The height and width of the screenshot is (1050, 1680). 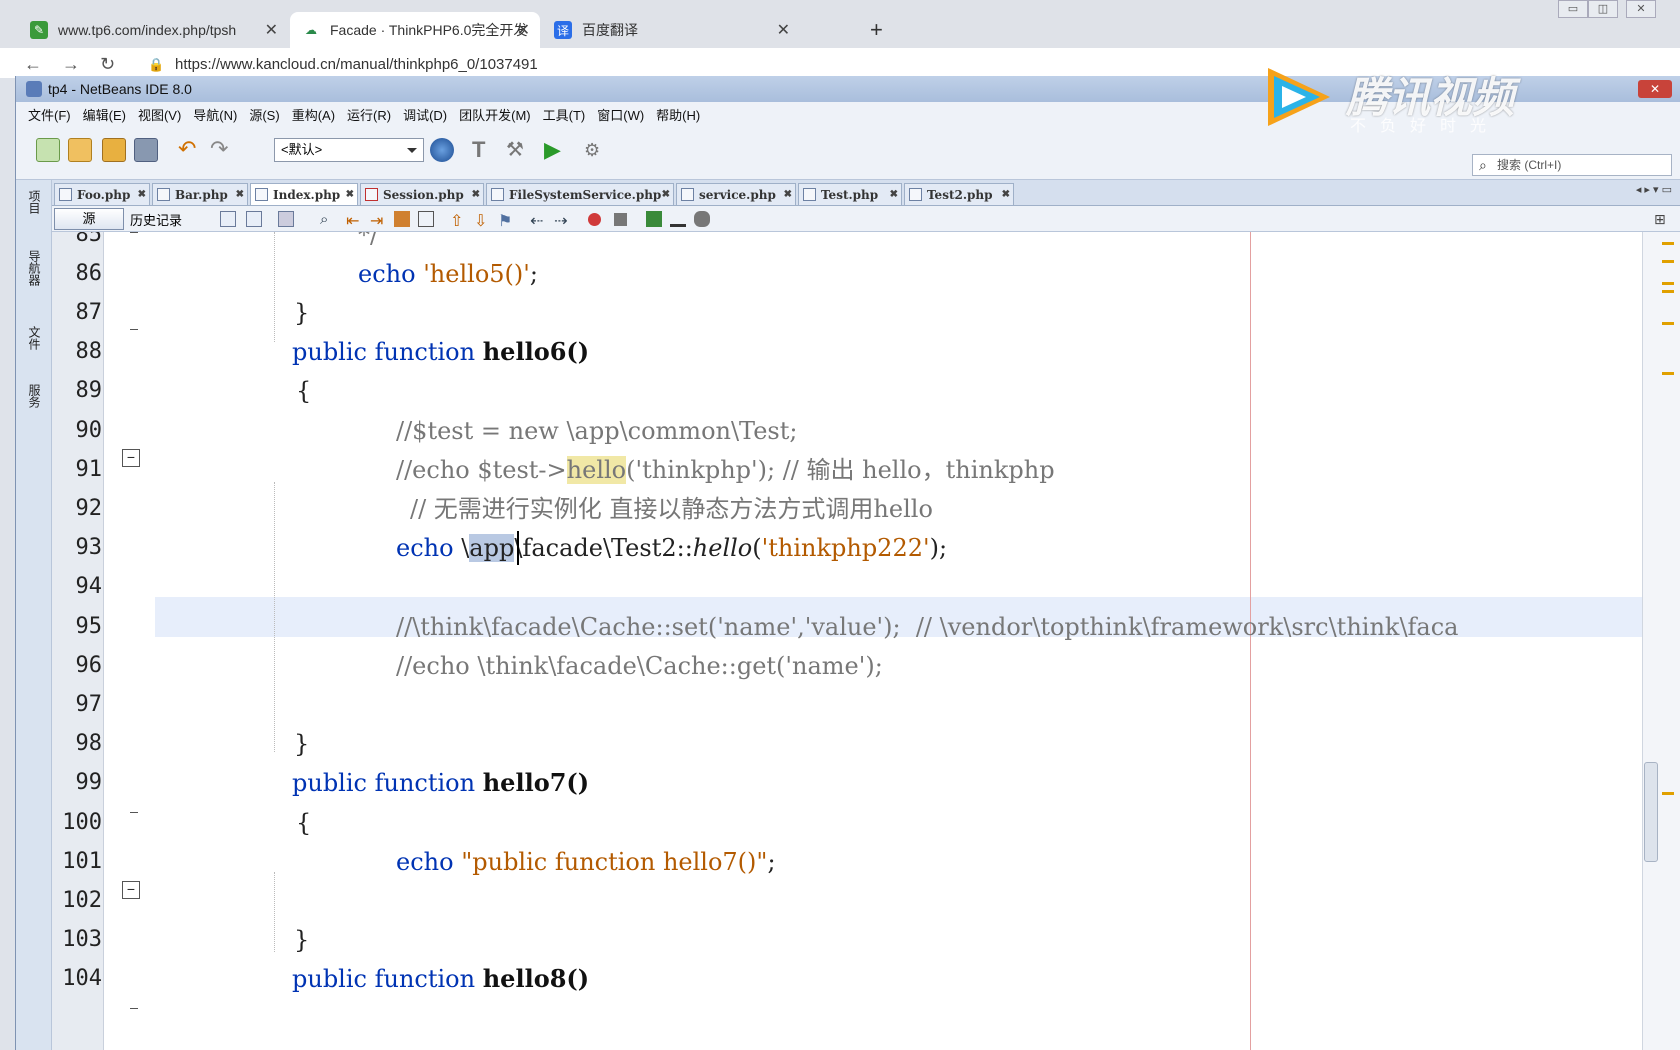 I want to click on menu-window: 窗口(W), so click(x=620, y=114).